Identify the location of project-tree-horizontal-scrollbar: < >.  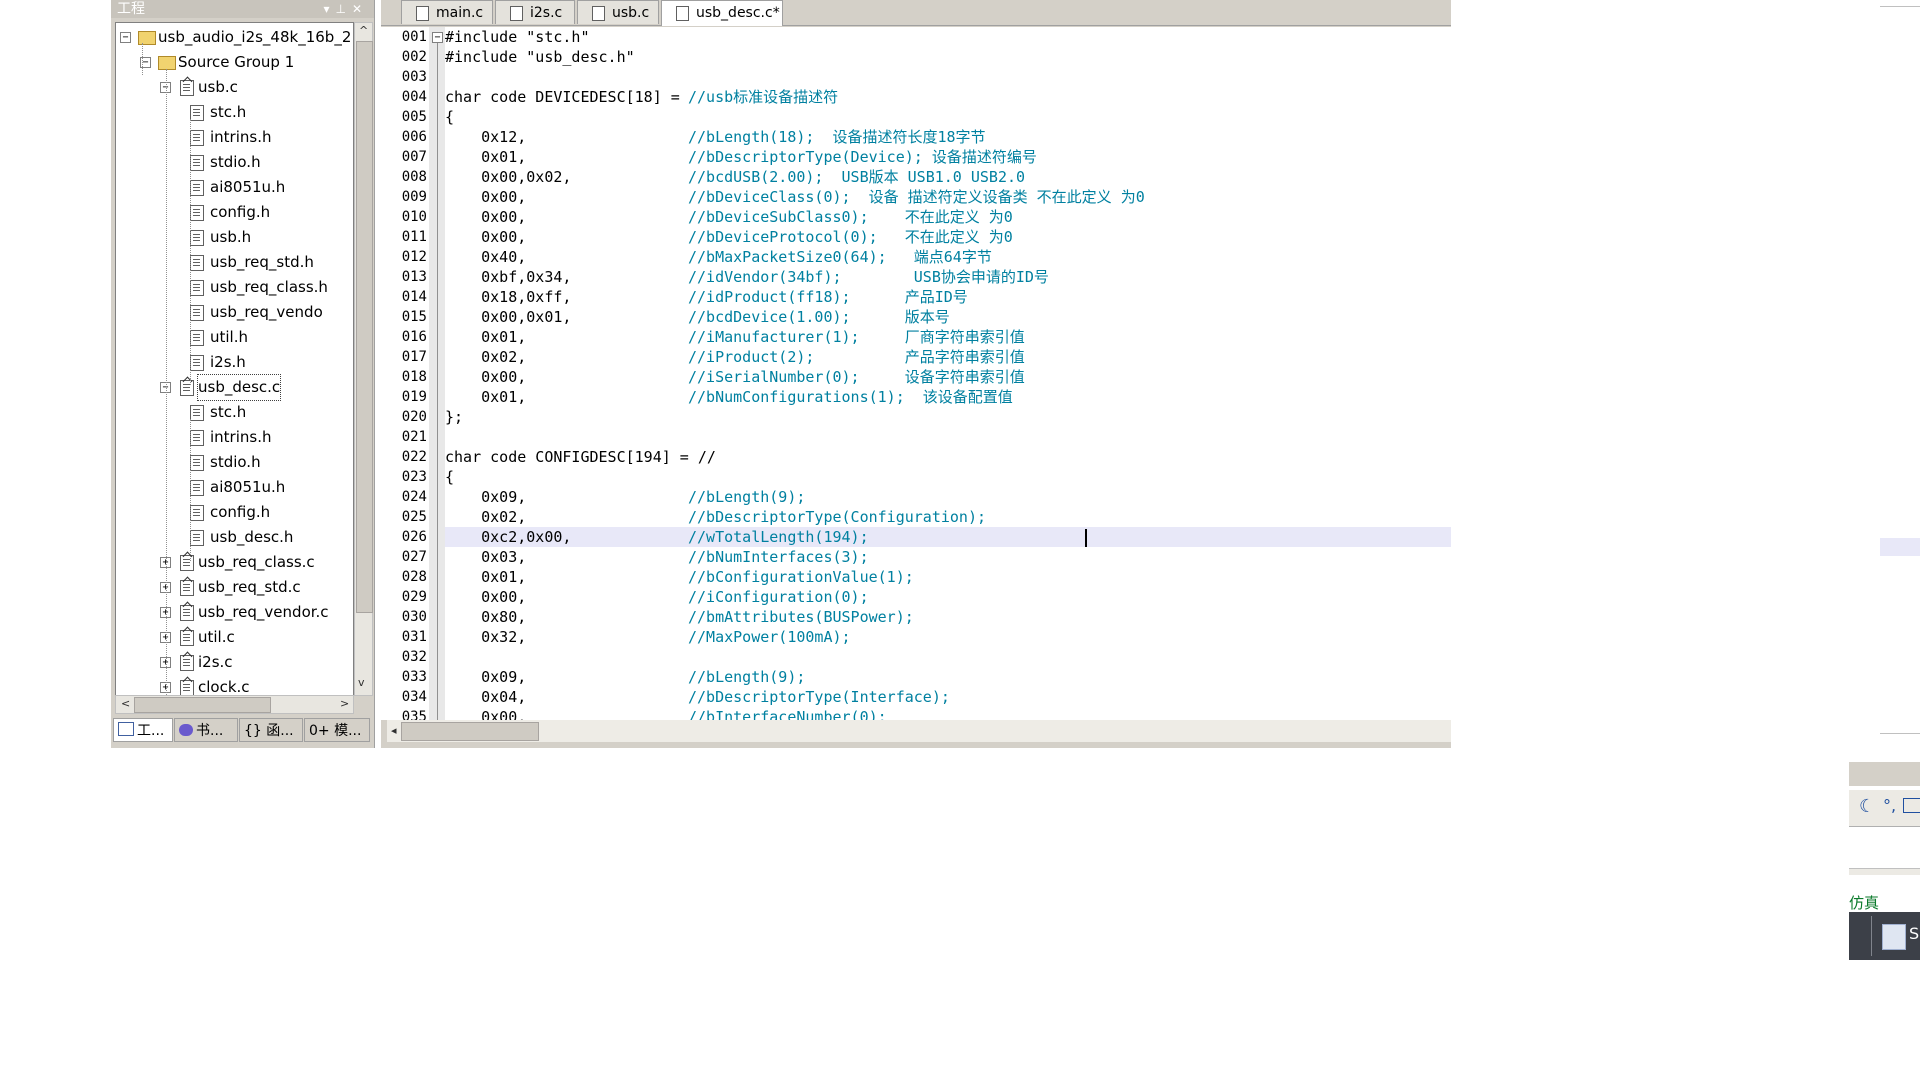
(234, 704).